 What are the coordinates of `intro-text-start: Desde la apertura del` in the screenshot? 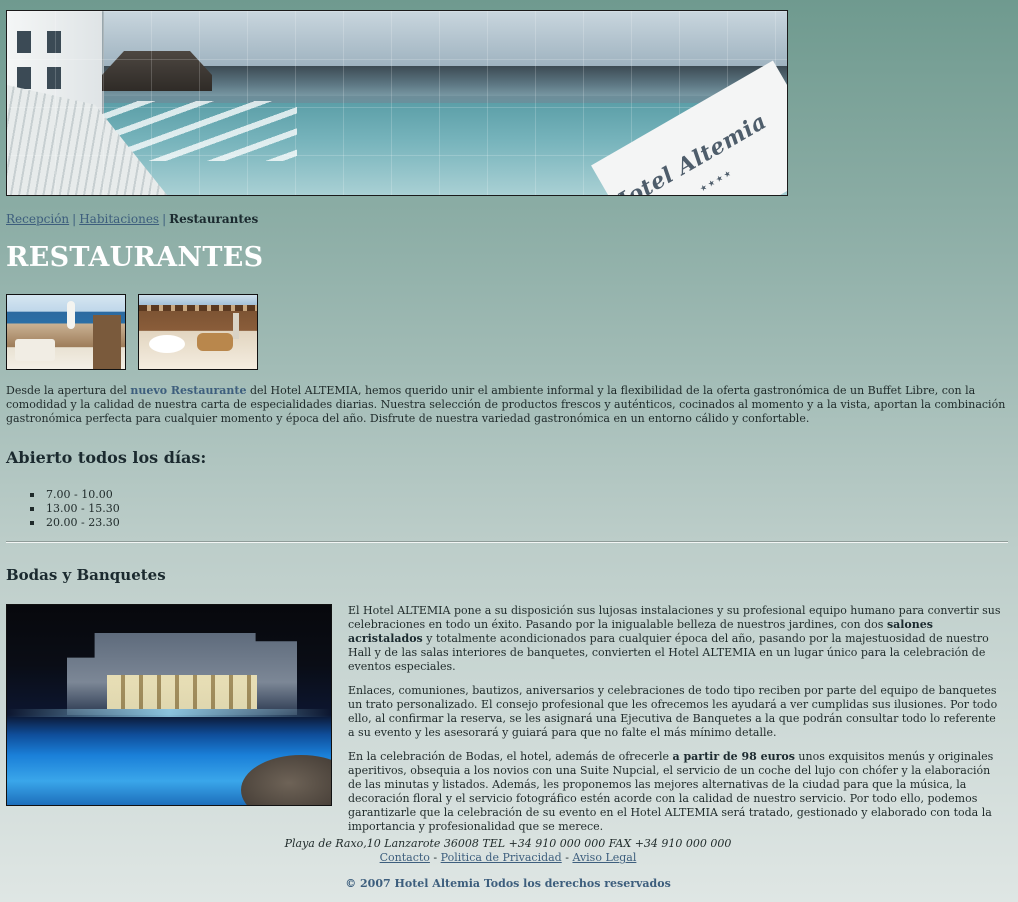 It's located at (68, 390).